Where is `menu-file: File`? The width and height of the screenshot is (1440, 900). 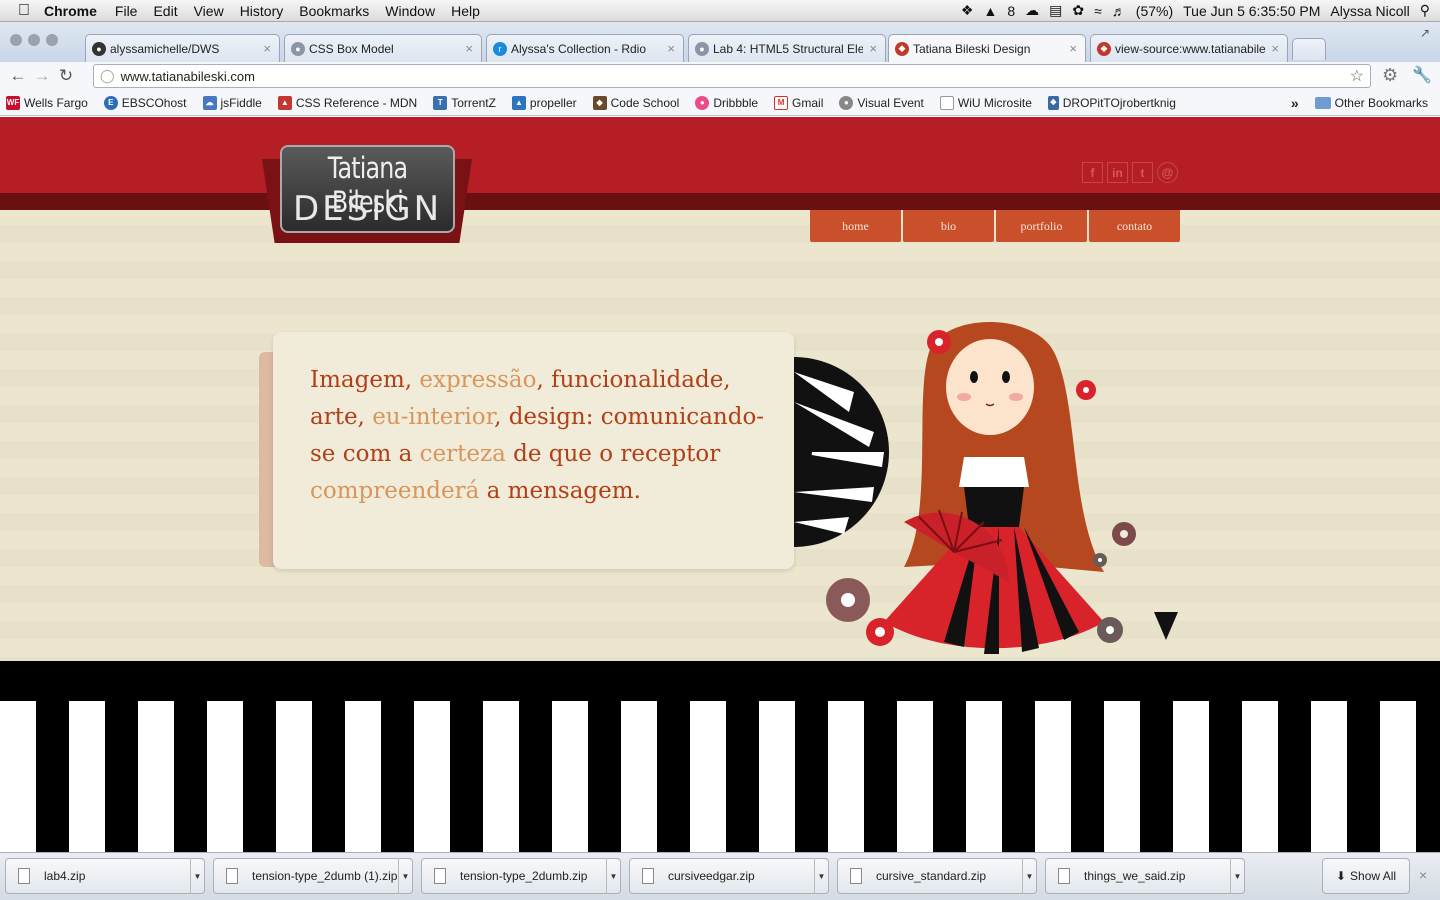
menu-file: File is located at coordinates (126, 11).